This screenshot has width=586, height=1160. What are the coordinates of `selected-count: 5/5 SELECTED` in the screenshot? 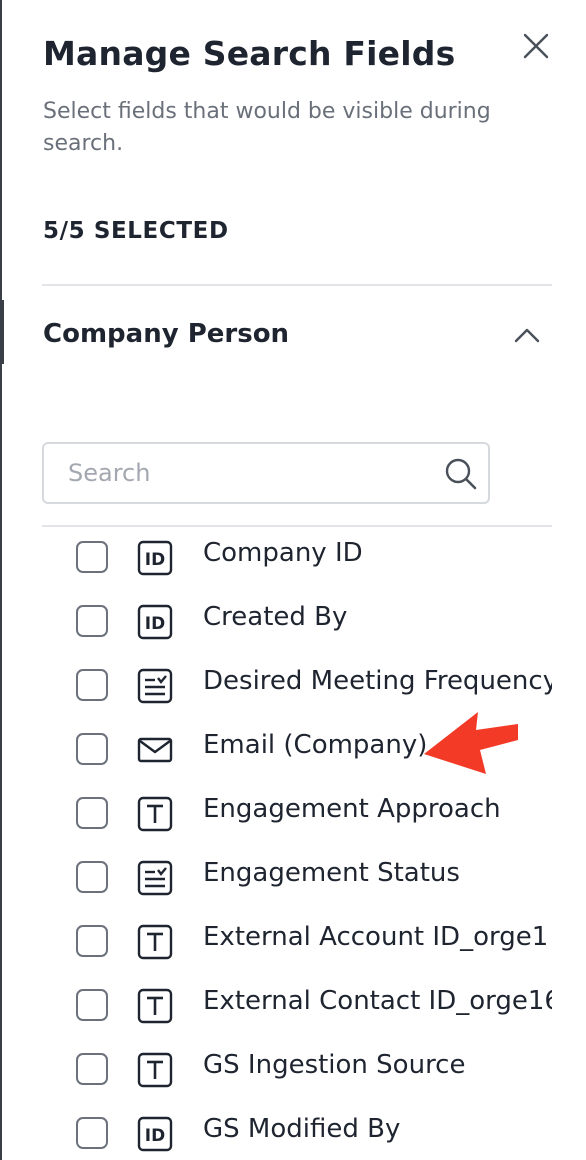 It's located at (136, 231).